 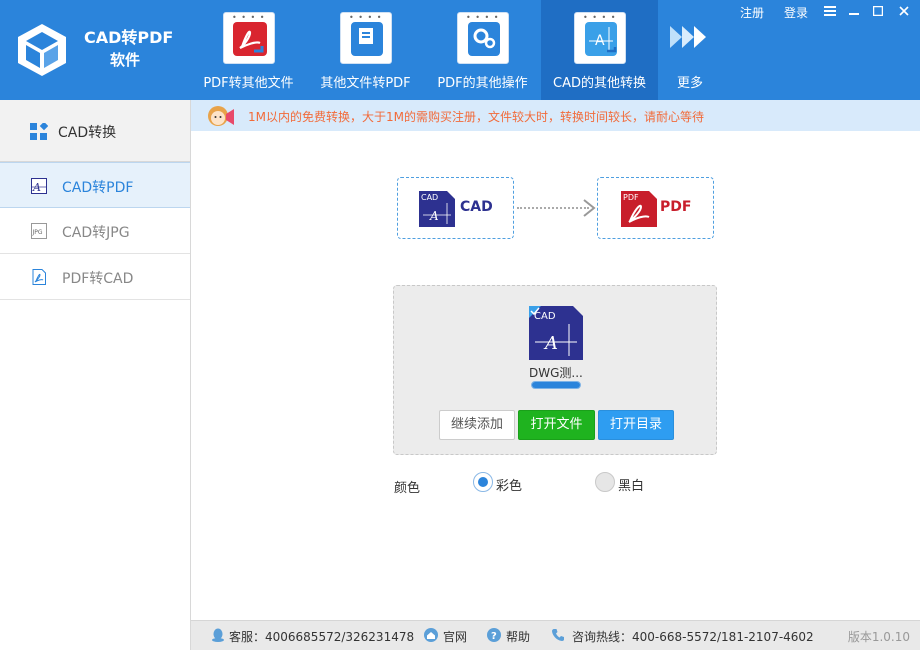 I want to click on phone-icon, so click(x=558, y=635).